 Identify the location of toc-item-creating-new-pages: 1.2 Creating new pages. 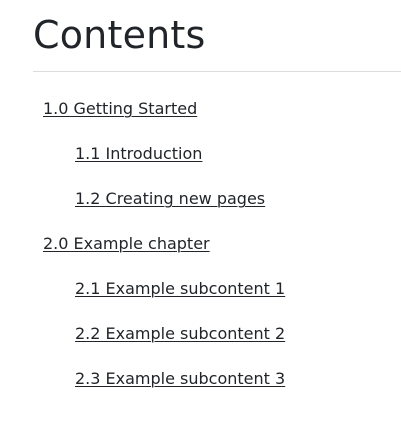
(170, 199).